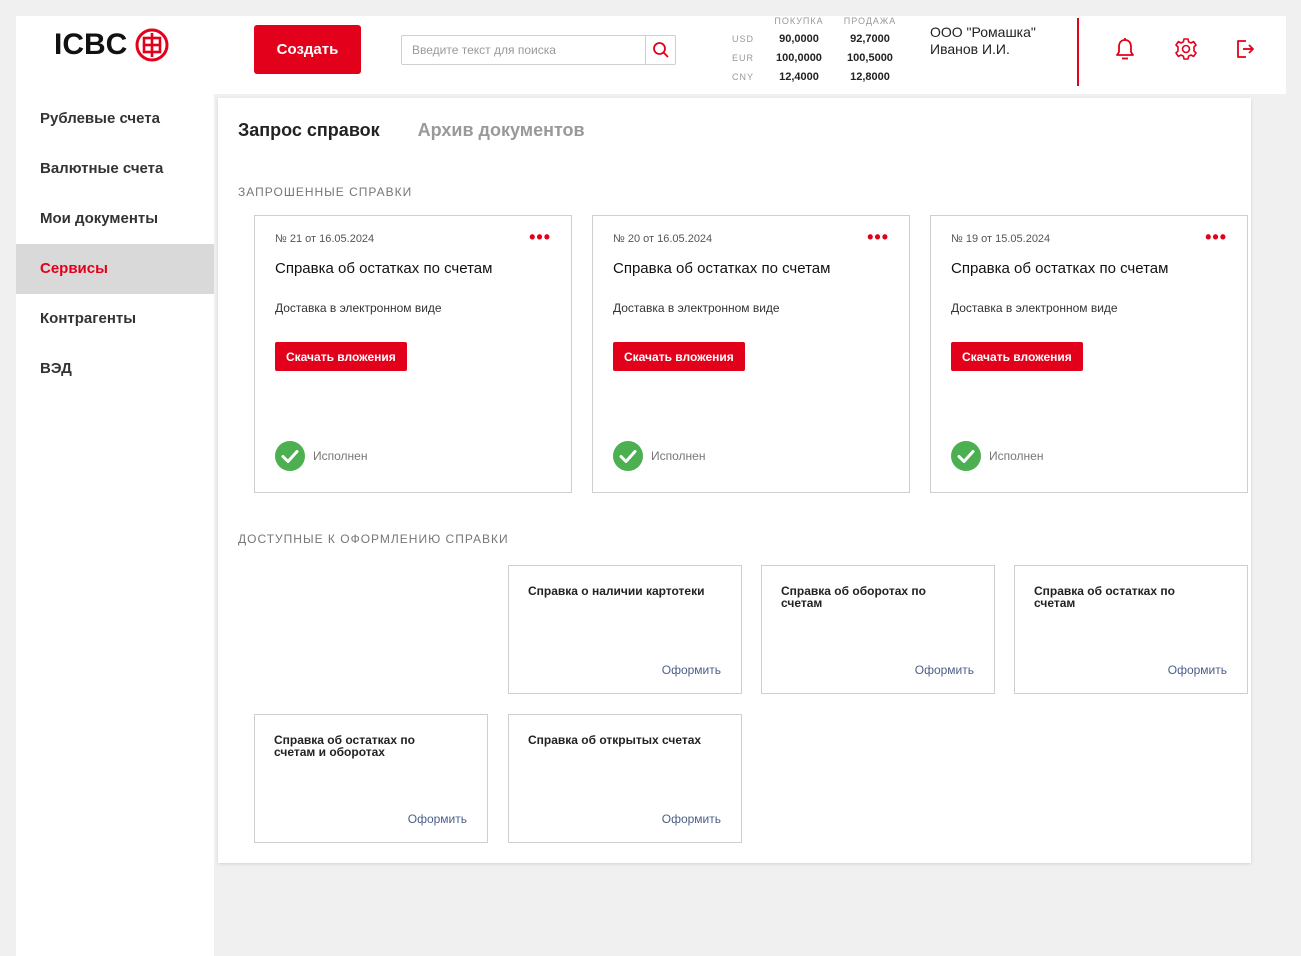 The width and height of the screenshot is (1301, 956). What do you see at coordinates (878, 629) in the screenshot?
I see `available-card: Справка об оборотах по счетам Оформить` at bounding box center [878, 629].